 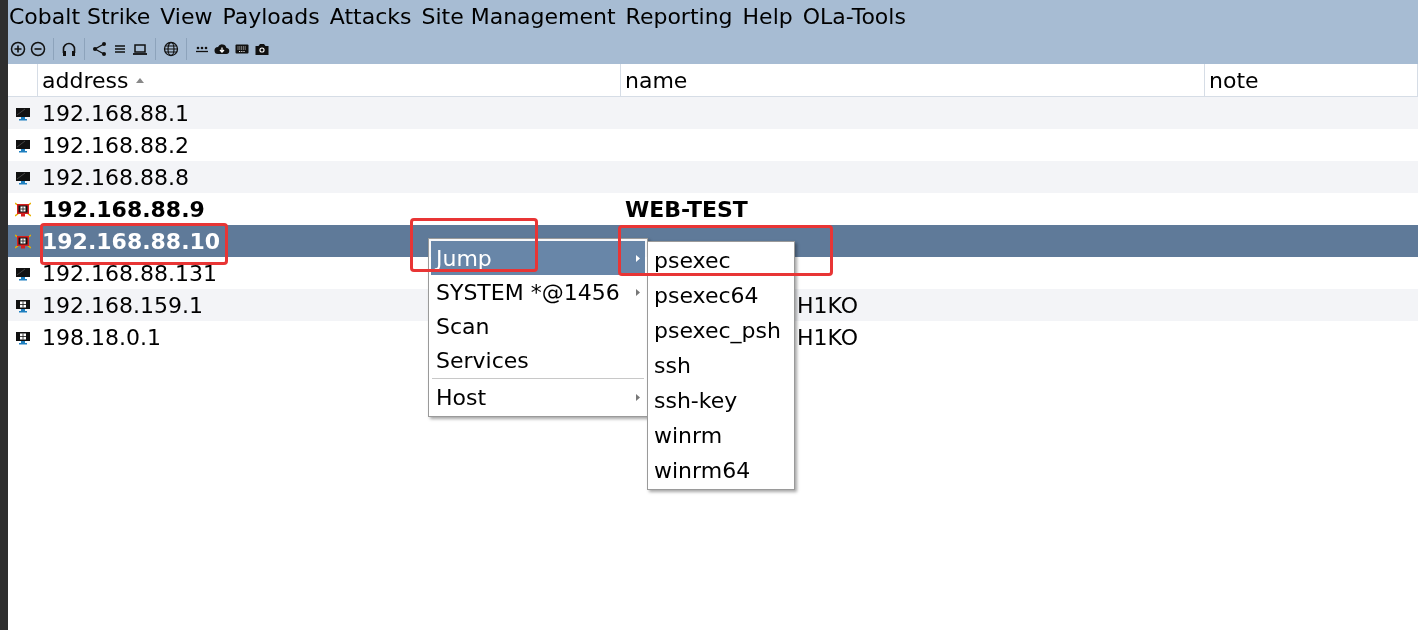 What do you see at coordinates (131, 241) in the screenshot?
I see `table-cell: 192.168.88.10` at bounding box center [131, 241].